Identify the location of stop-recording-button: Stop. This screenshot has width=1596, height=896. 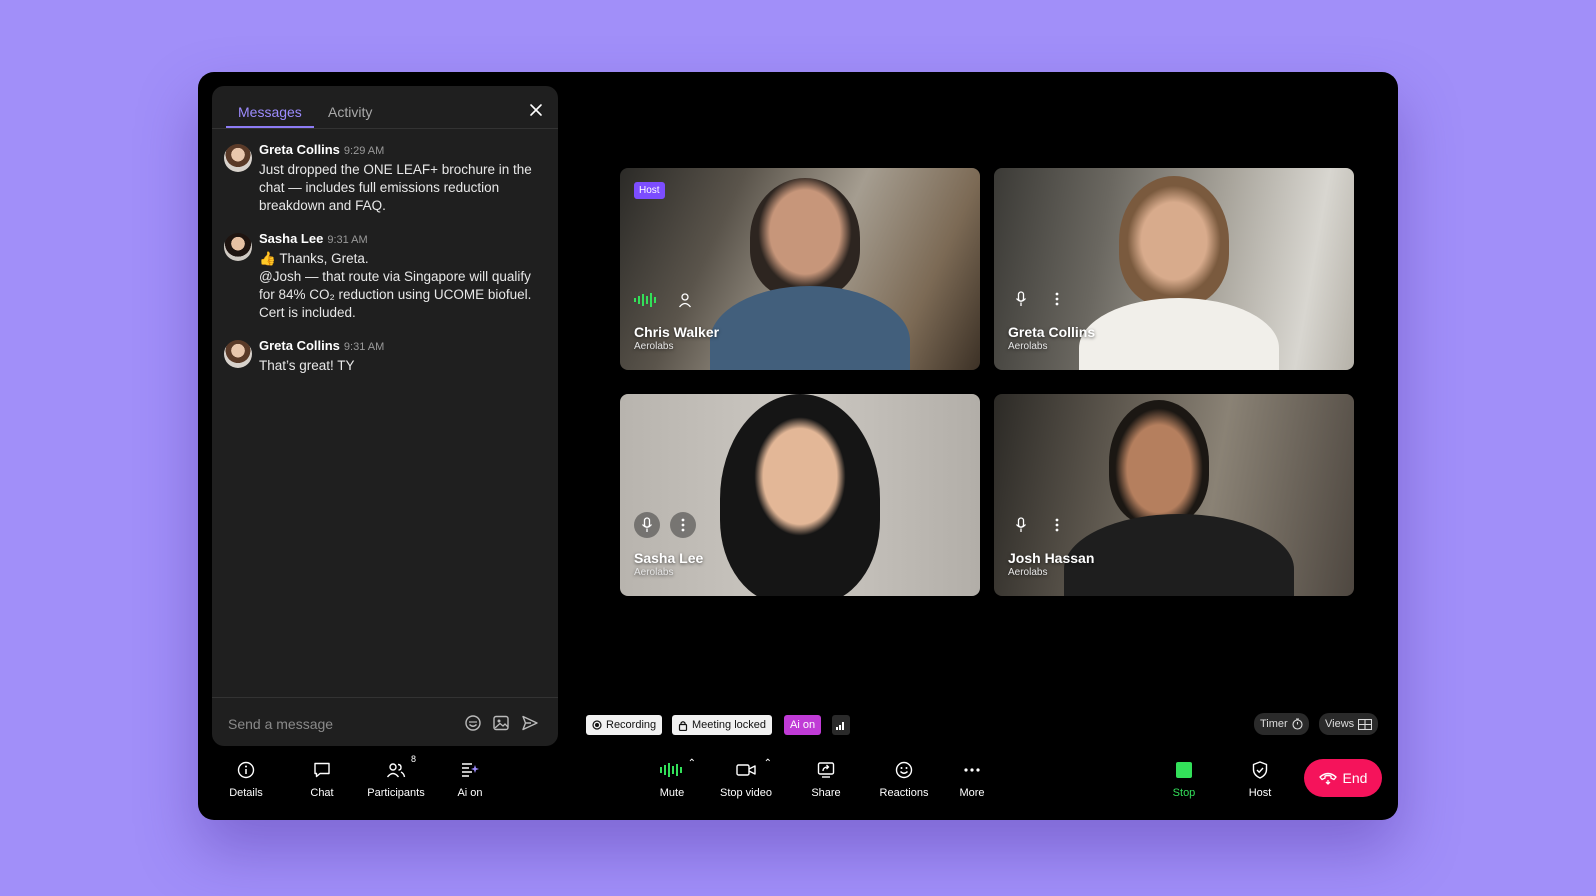
(1184, 779).